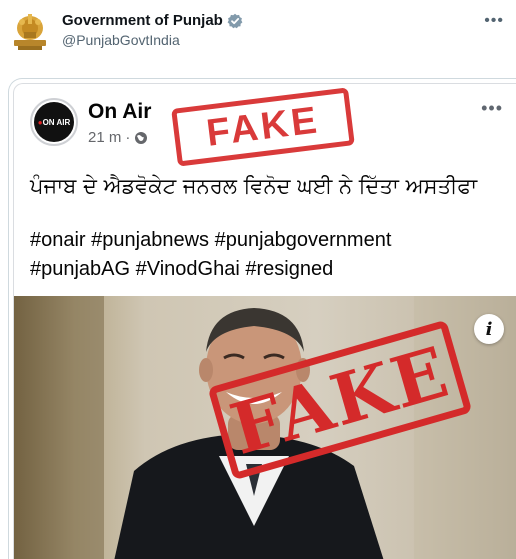 The height and width of the screenshot is (559, 516). What do you see at coordinates (141, 137) in the screenshot?
I see `globe-icon` at bounding box center [141, 137].